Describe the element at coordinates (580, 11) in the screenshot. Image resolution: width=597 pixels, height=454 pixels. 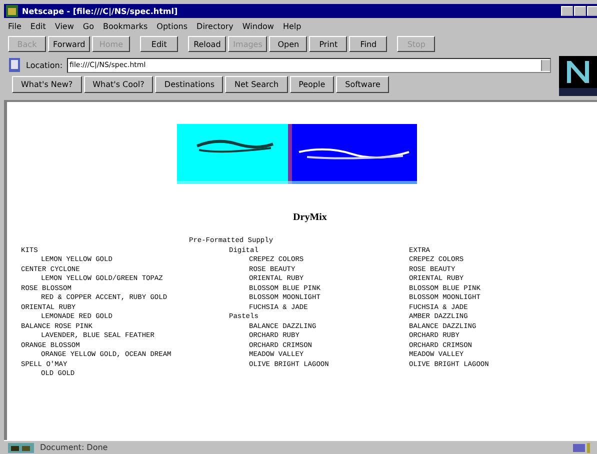
I see `maximize-button` at that location.